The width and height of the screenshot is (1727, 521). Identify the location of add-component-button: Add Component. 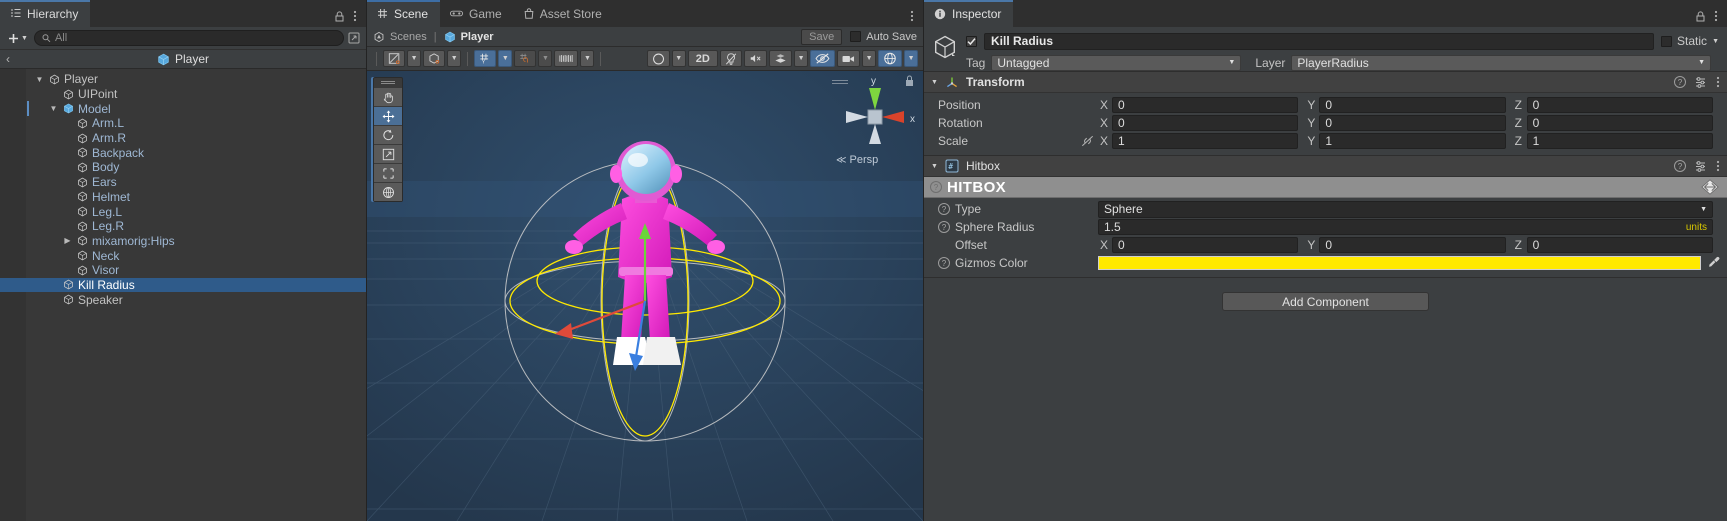
(1325, 301).